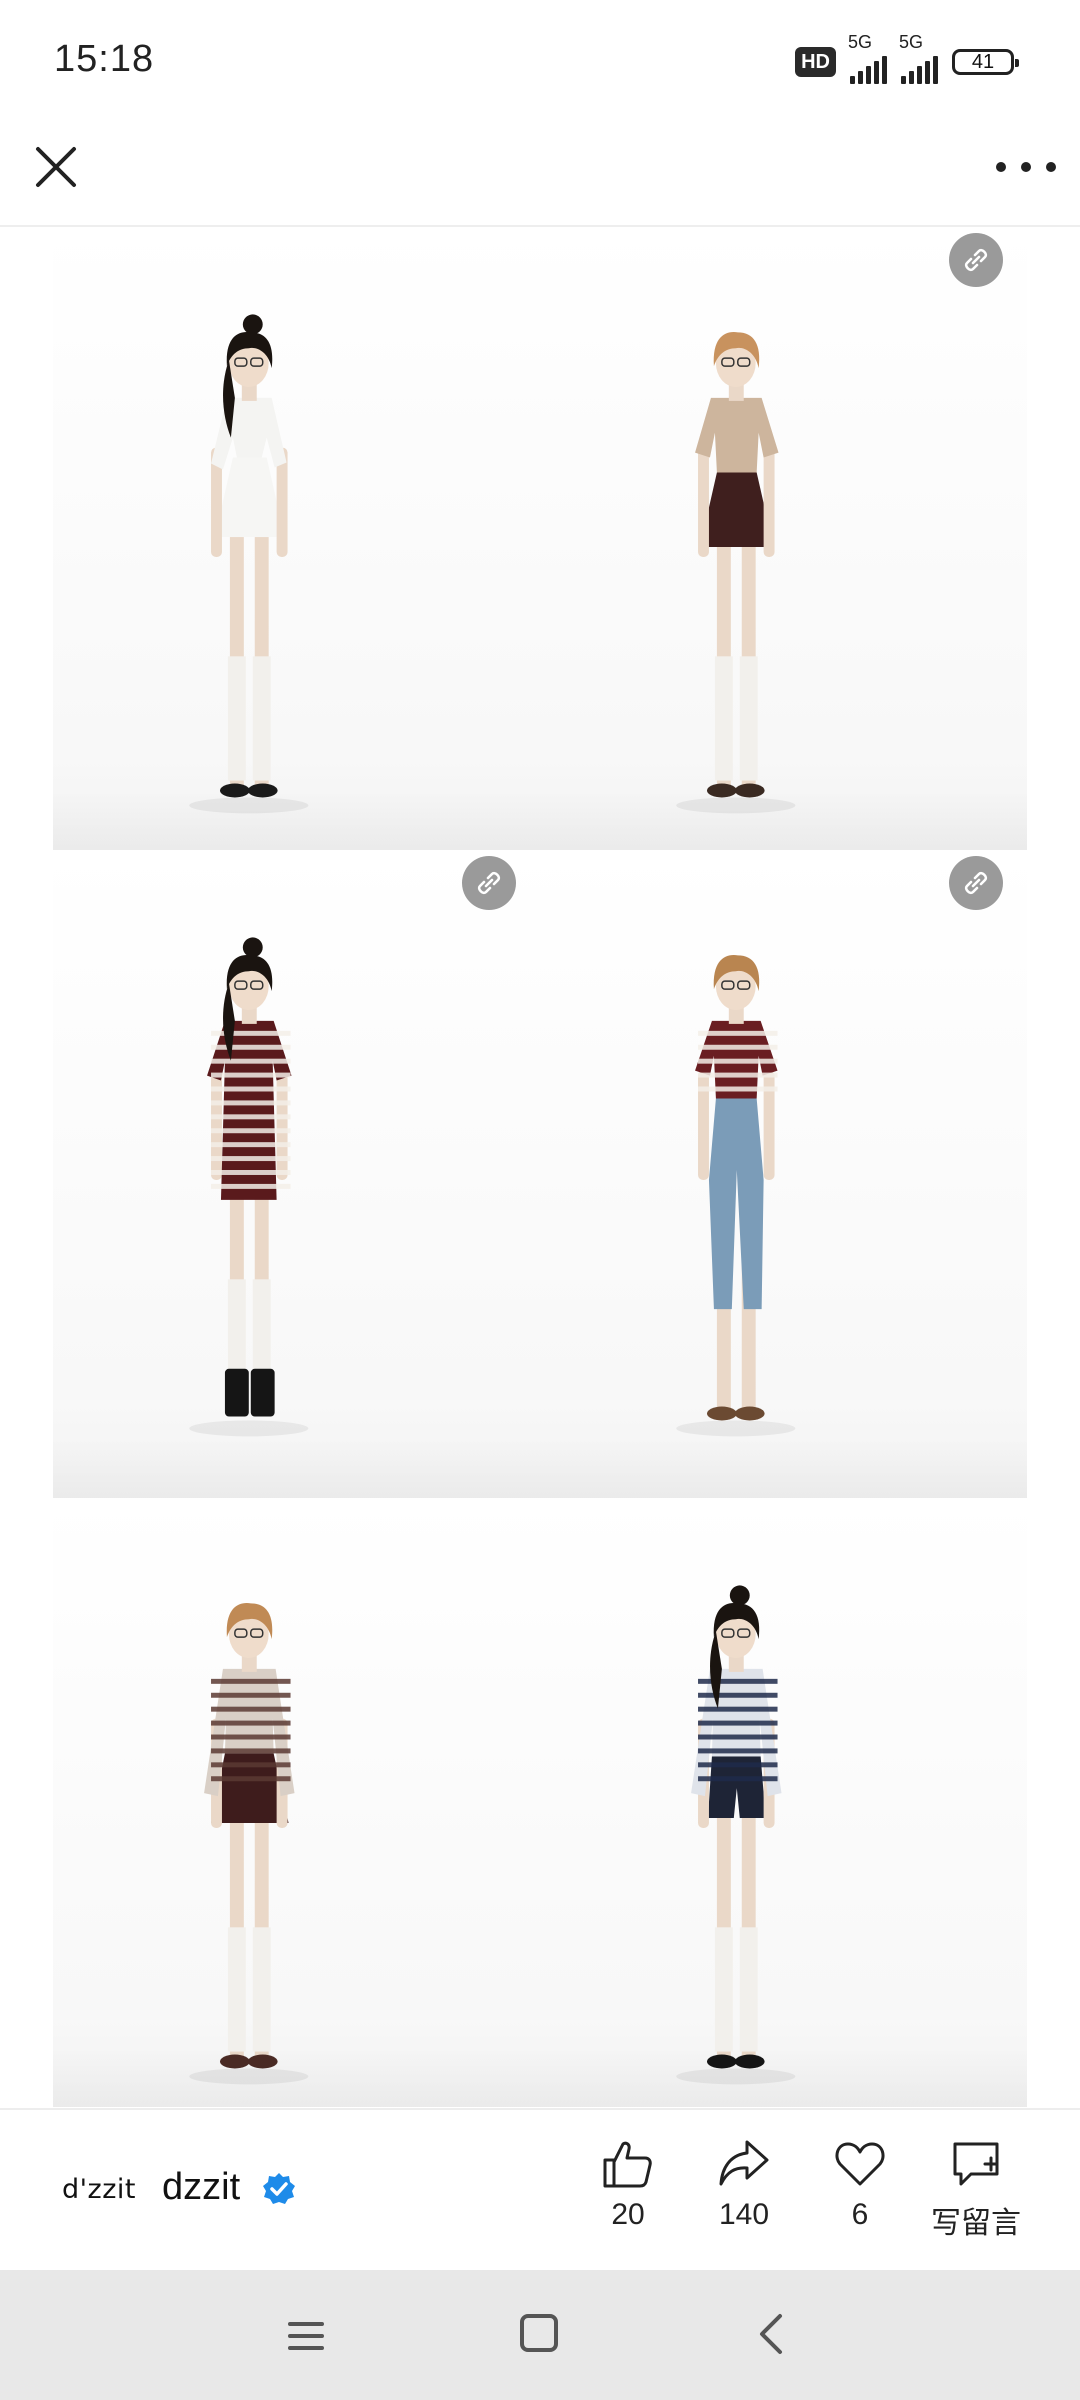 The width and height of the screenshot is (1080, 2400). I want to click on share-button: 140, so click(744, 2185).